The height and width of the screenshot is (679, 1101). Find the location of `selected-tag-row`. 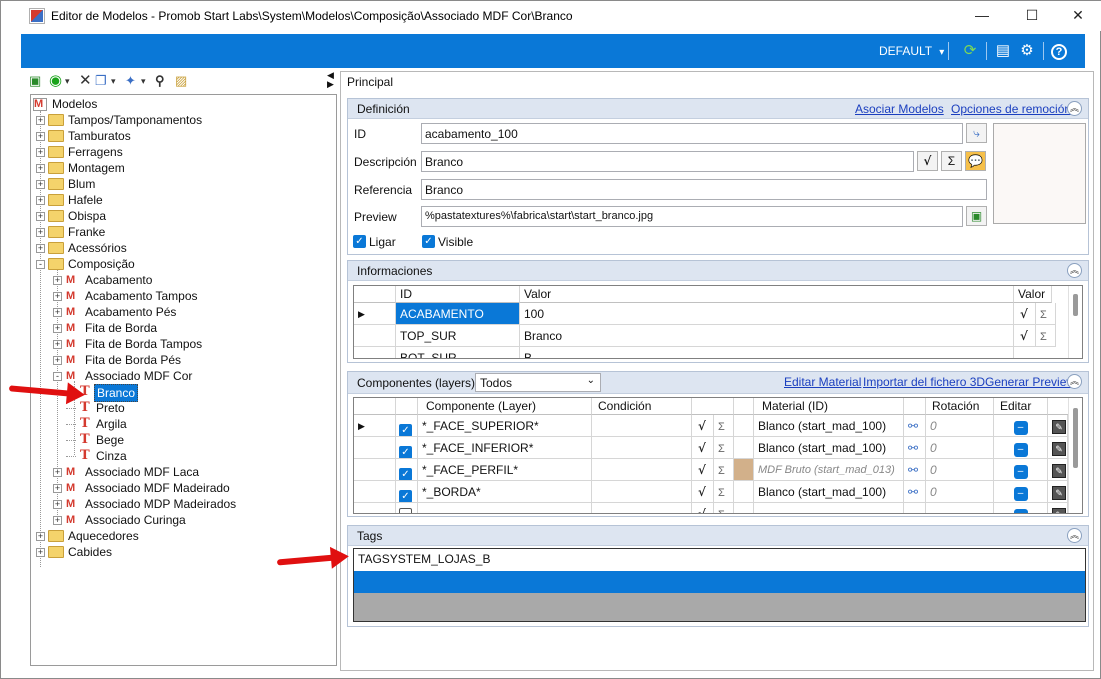

selected-tag-row is located at coordinates (719, 582).